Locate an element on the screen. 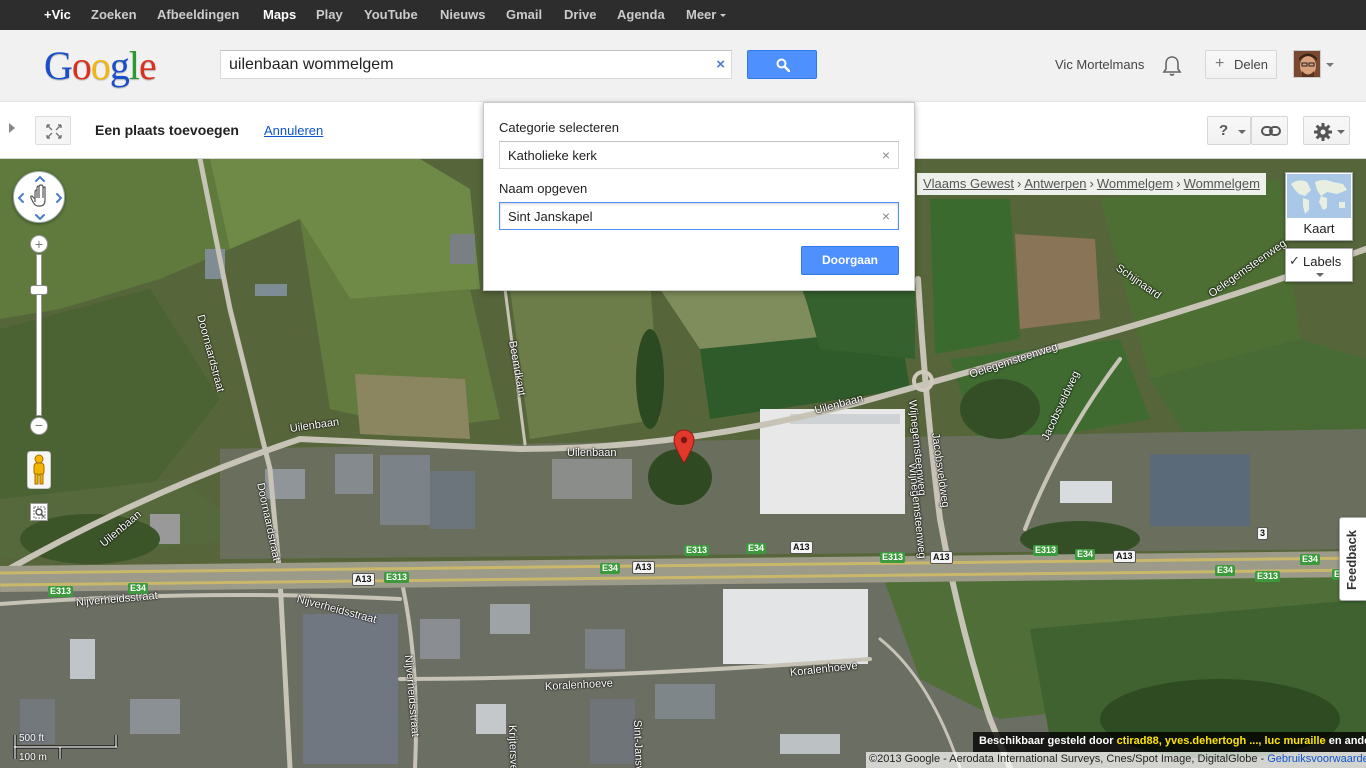 This screenshot has height=768, width=1366. breadcrumb-item-antwerpen: Antwerpen is located at coordinates (1055, 183).